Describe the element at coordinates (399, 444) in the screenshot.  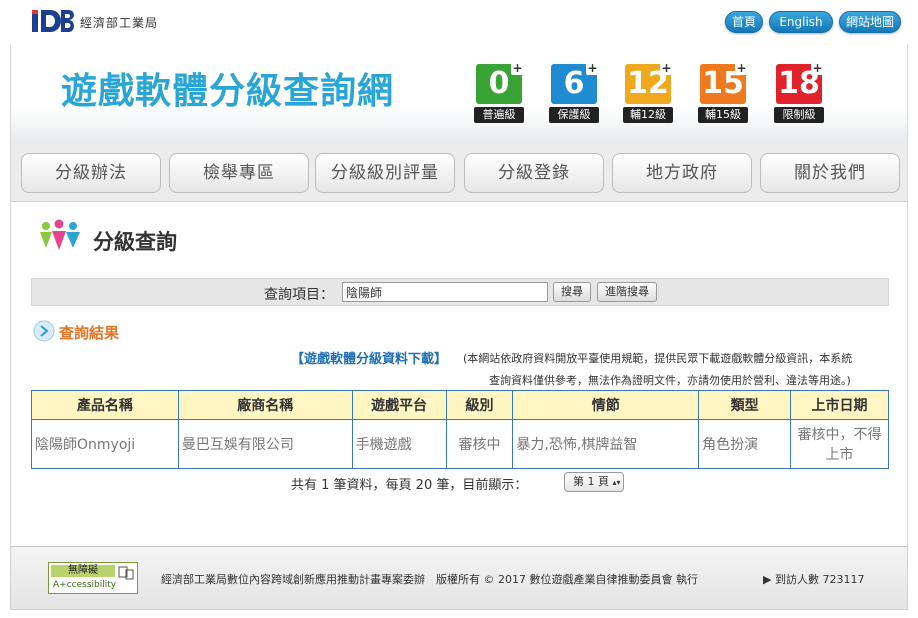
I see `platform-cell: 手機遊戲` at that location.